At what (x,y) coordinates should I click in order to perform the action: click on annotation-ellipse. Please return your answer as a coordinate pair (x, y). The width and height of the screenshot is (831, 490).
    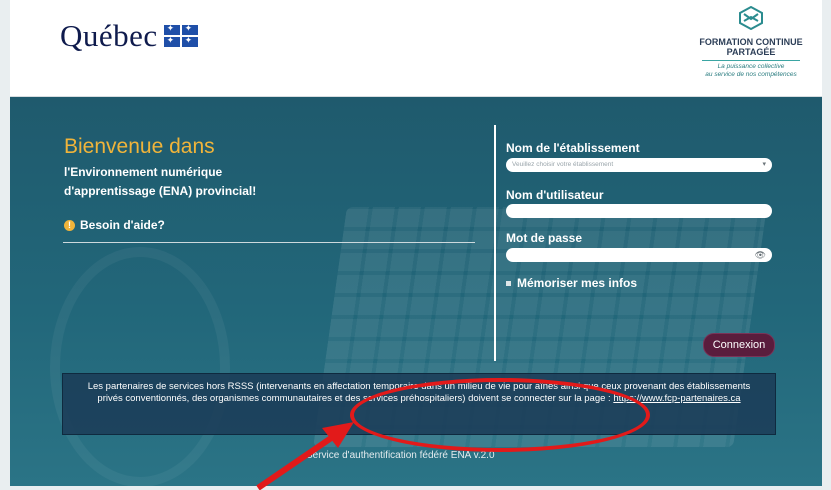
    Looking at the image, I should click on (500, 415).